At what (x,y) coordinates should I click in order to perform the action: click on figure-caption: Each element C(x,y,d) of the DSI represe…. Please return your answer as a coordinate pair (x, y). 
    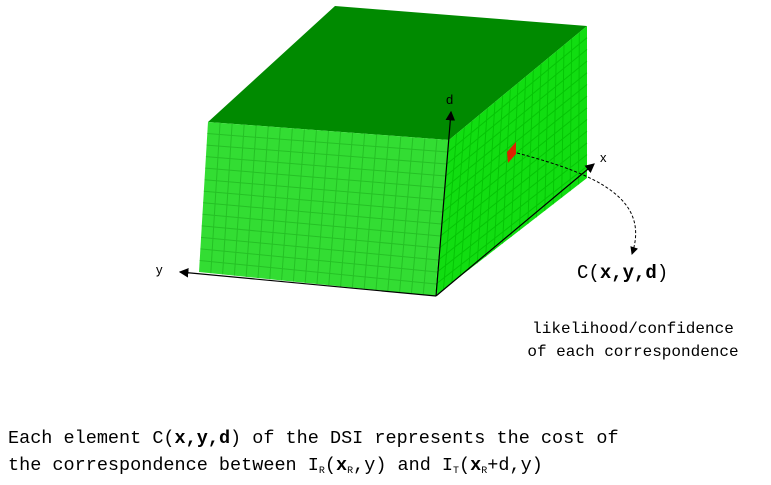
    Looking at the image, I should click on (313, 455).